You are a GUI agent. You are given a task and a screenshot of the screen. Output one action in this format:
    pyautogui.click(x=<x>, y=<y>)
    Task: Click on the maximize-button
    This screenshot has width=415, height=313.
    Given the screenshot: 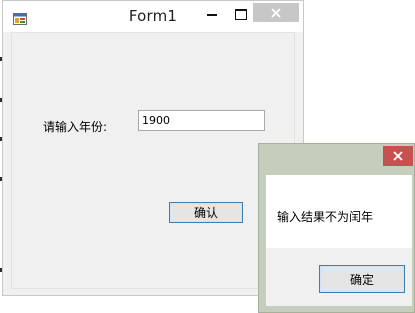 What is the action you would take?
    pyautogui.click(x=240, y=14)
    